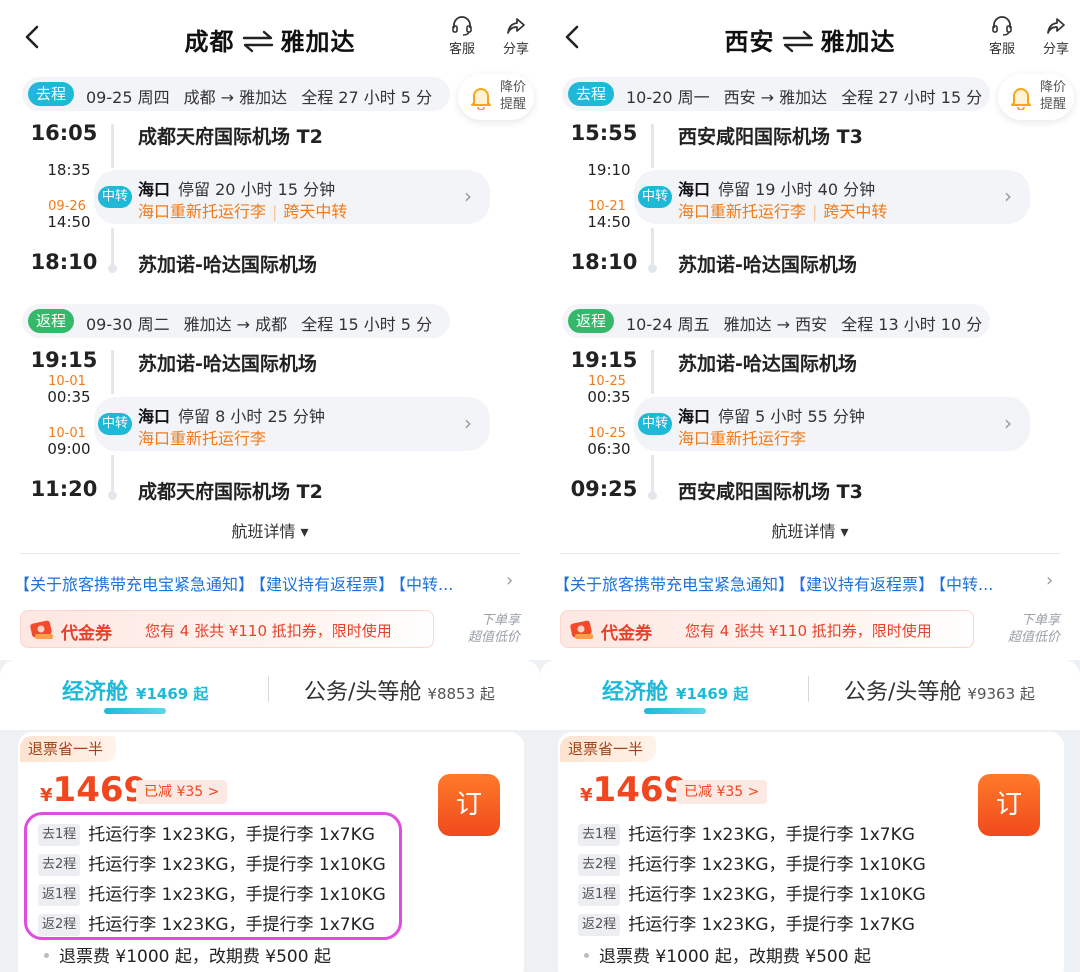  What do you see at coordinates (712, 694) in the screenshot?
I see `economy-price: ¥1469 起` at bounding box center [712, 694].